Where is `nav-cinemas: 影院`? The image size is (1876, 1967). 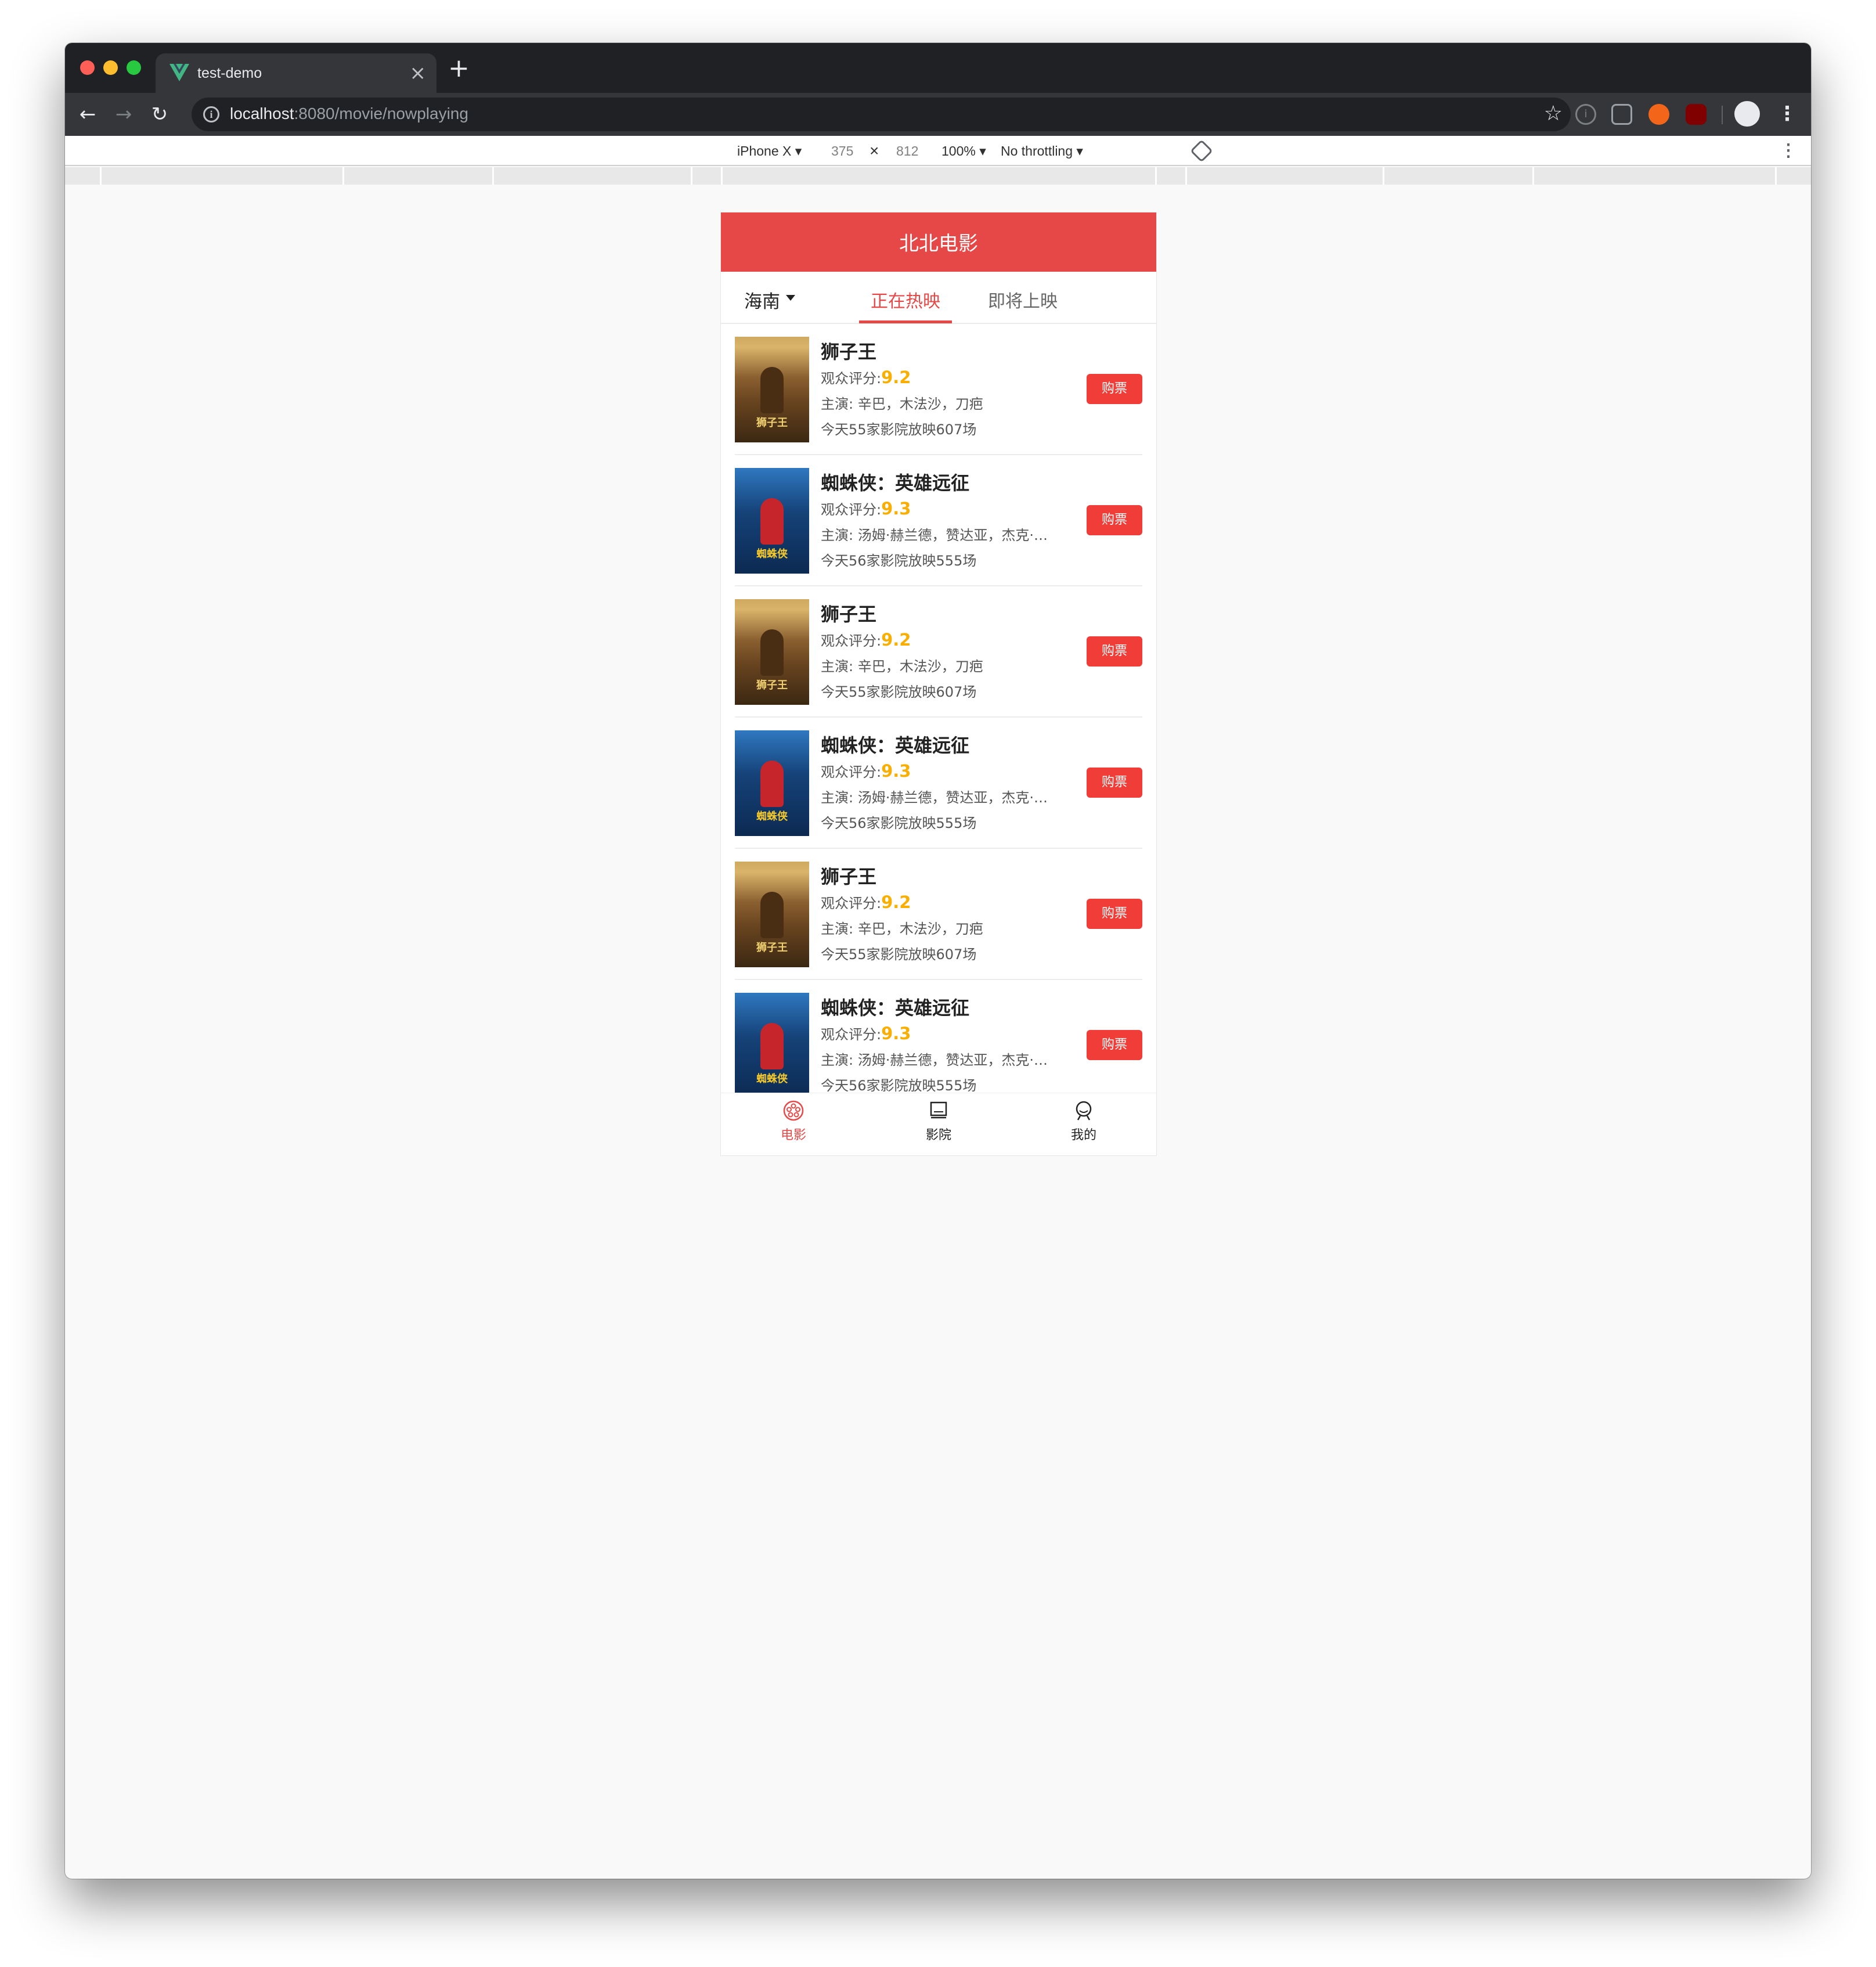
nav-cinemas: 影院 is located at coordinates (938, 1121).